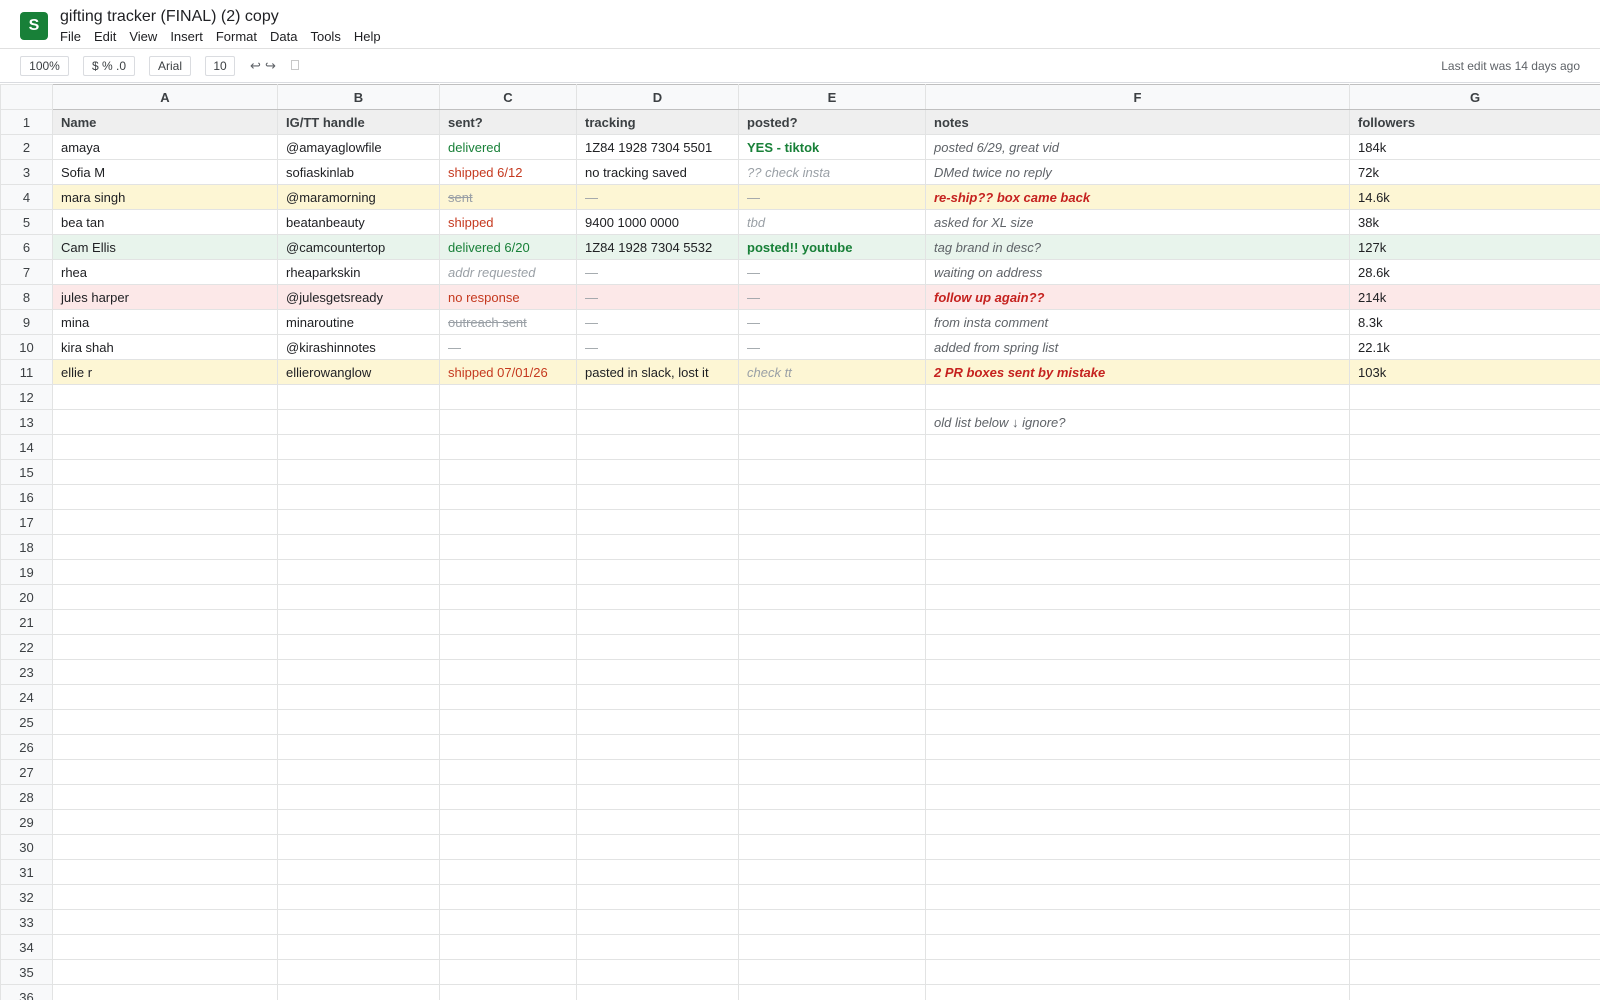 This screenshot has height=1000, width=1600. I want to click on cell-notes: 2 PR boxes sent by mistake, so click(1137, 372).